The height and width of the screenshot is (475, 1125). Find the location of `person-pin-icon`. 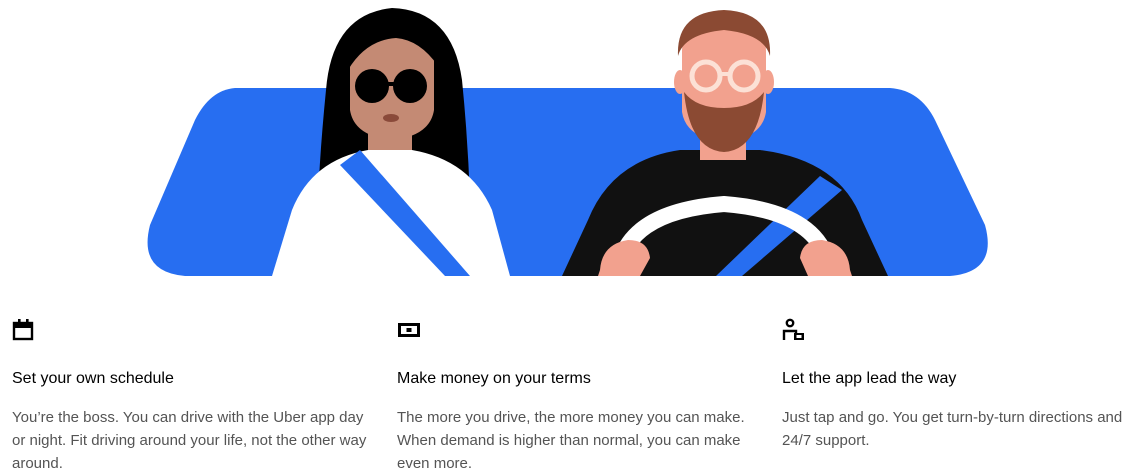

person-pin-icon is located at coordinates (793, 329).